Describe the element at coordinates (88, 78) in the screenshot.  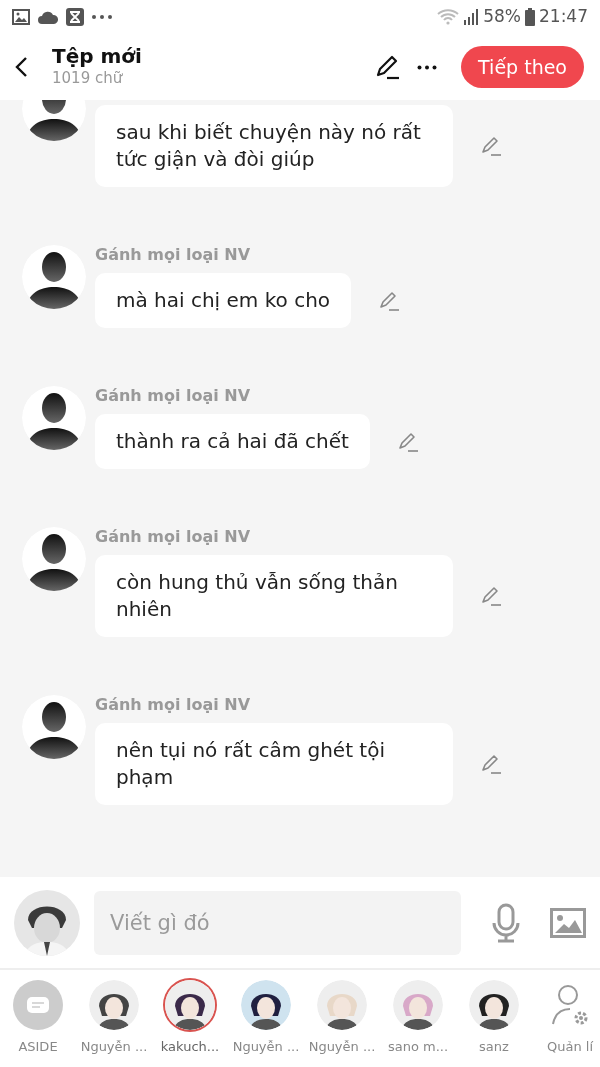
I see `word-count: 1019 chữ` at that location.